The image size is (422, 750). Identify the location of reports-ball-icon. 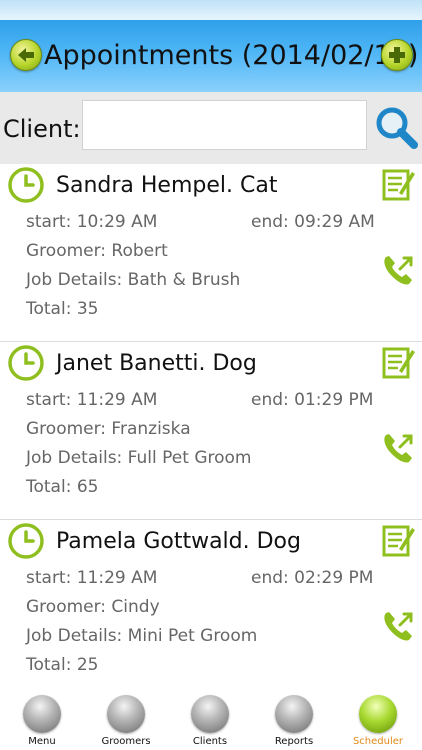
(294, 714).